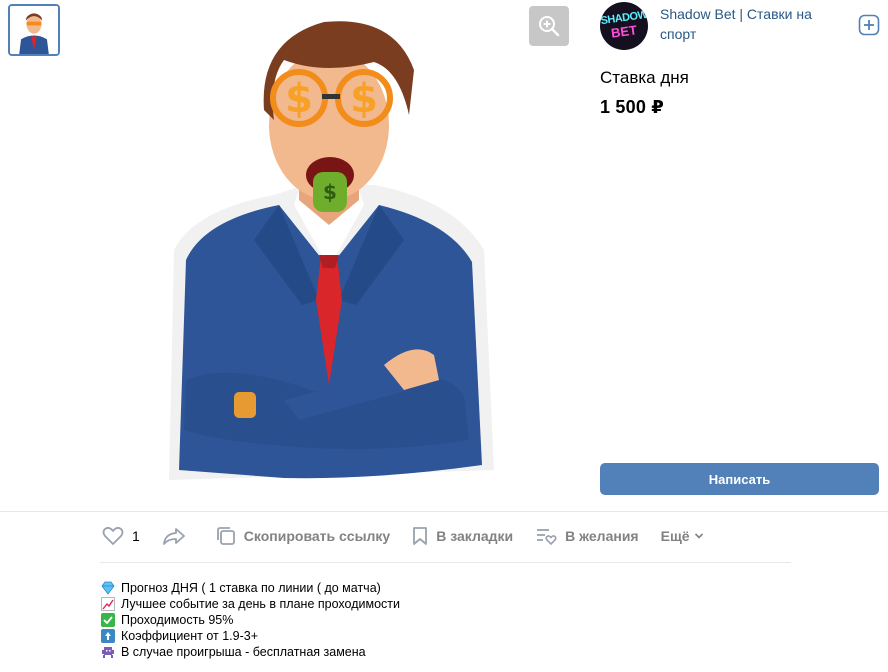  What do you see at coordinates (108, 604) in the screenshot?
I see `chart-up-icon` at bounding box center [108, 604].